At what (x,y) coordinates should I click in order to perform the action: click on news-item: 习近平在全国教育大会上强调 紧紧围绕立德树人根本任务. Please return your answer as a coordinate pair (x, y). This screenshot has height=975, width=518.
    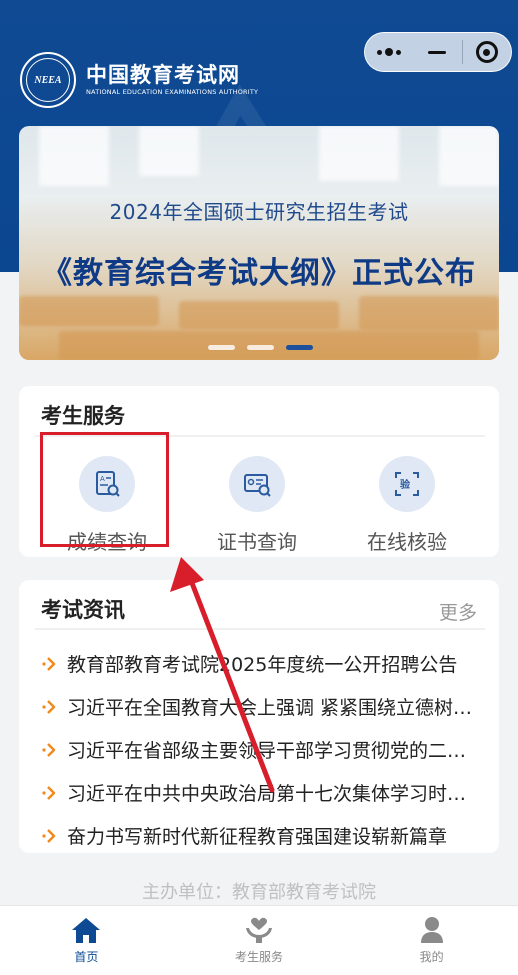
    Looking at the image, I should click on (260, 706).